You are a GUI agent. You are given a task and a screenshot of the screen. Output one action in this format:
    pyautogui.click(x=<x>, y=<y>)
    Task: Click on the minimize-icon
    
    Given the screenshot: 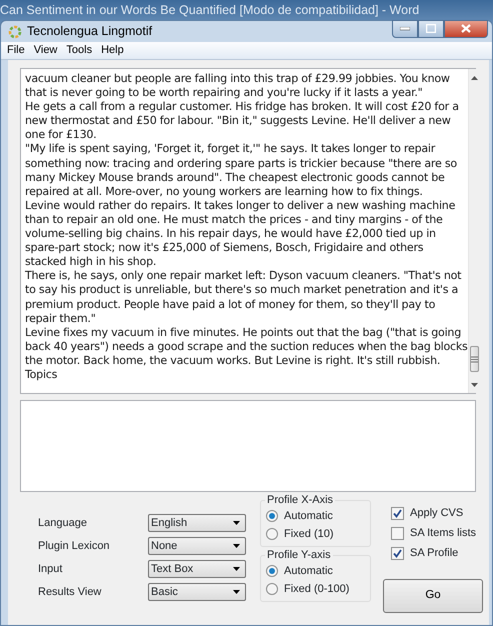 What is the action you would take?
    pyautogui.click(x=405, y=28)
    